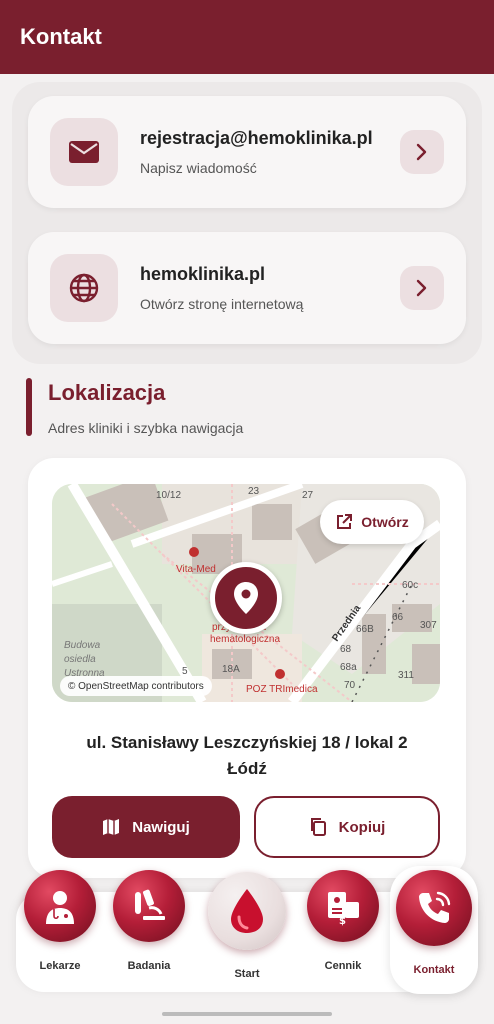 The image size is (494, 1024). Describe the element at coordinates (82, 645) in the screenshot. I see `map-label: Budowa` at that location.